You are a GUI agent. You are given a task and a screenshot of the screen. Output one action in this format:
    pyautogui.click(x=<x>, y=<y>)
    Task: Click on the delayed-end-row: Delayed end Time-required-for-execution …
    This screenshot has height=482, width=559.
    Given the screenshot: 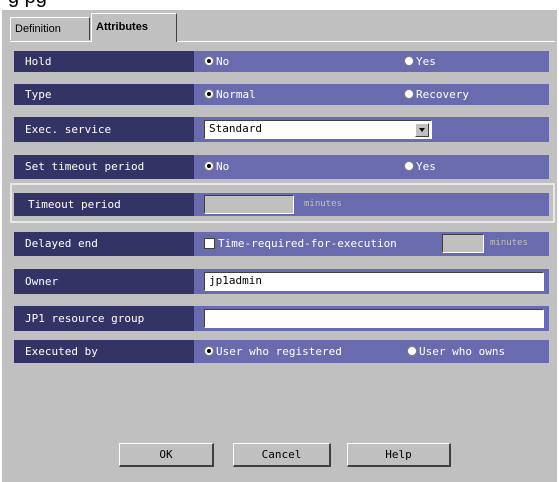 What is the action you would take?
    pyautogui.click(x=281, y=244)
    